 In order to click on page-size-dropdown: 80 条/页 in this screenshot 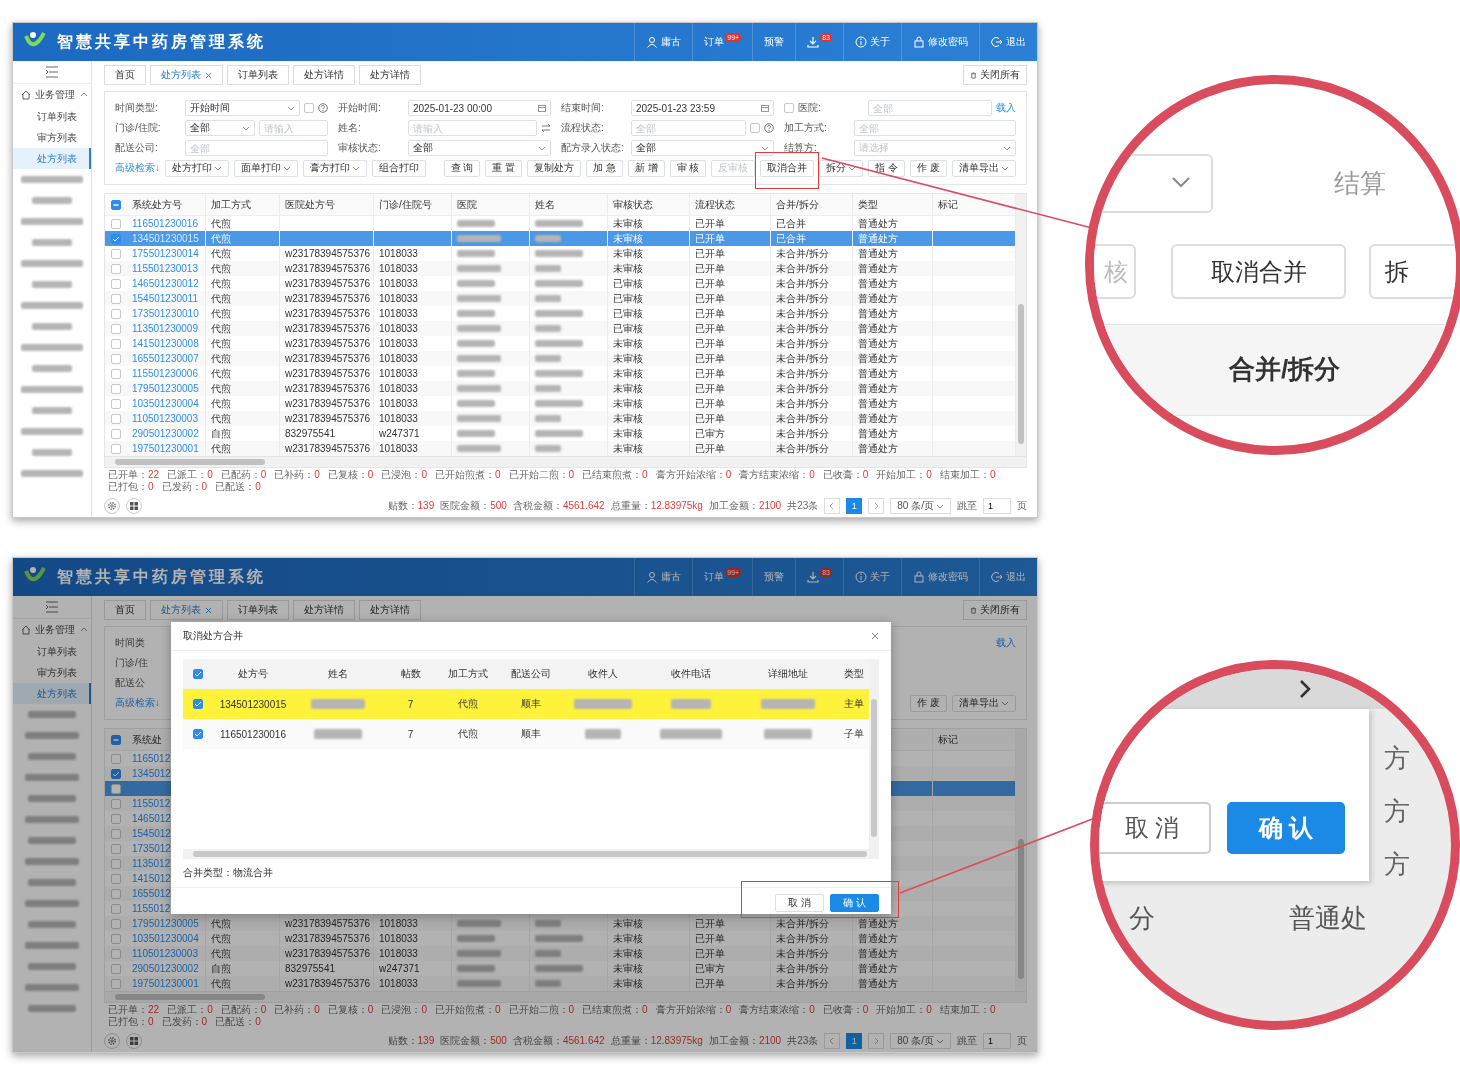, I will do `click(920, 1041)`.